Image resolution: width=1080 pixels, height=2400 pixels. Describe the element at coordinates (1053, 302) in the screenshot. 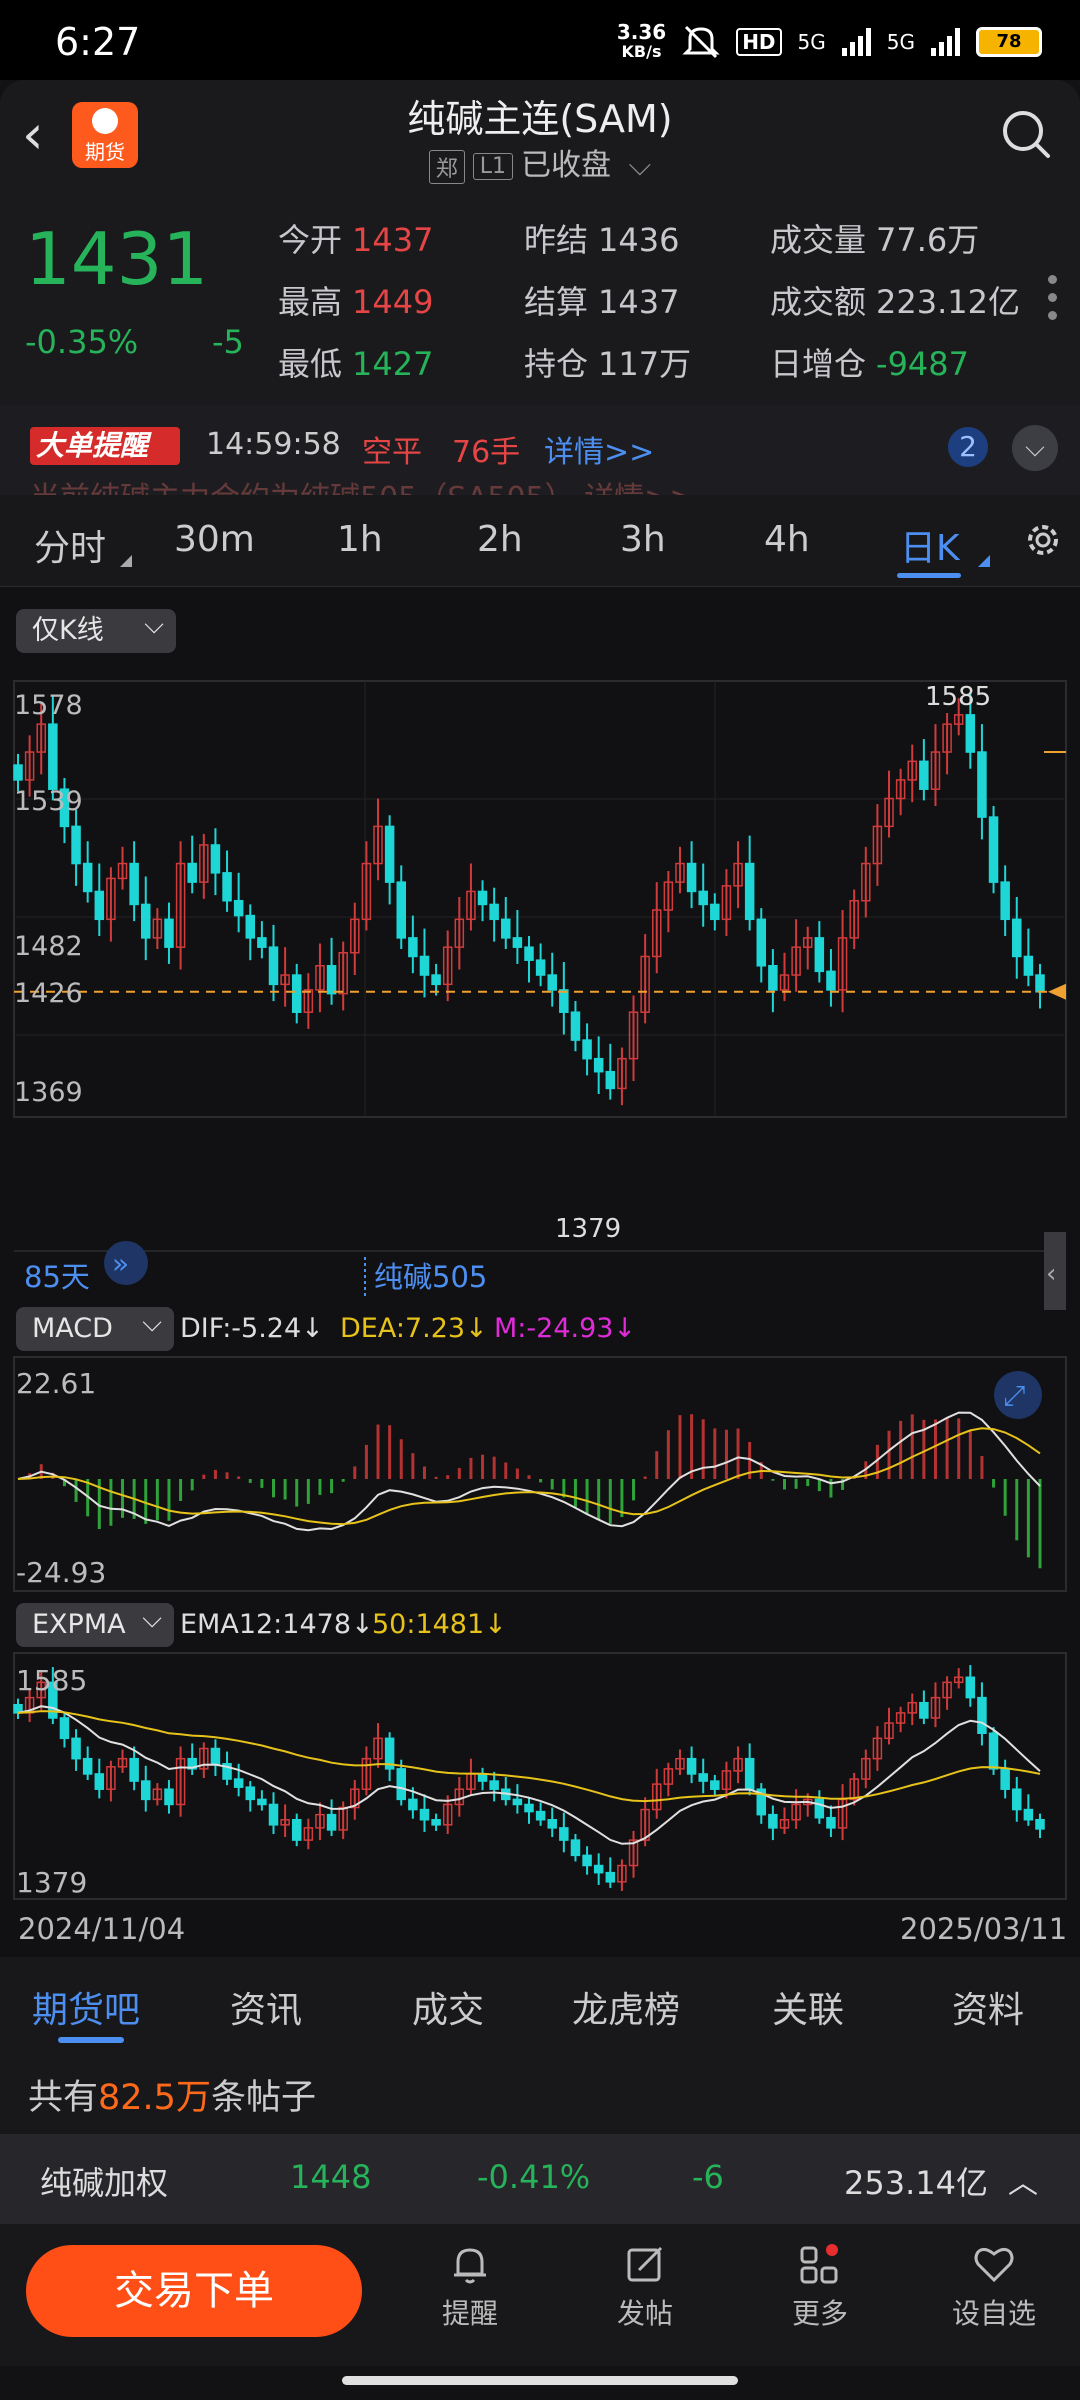

I see `more-vertical-icon` at that location.